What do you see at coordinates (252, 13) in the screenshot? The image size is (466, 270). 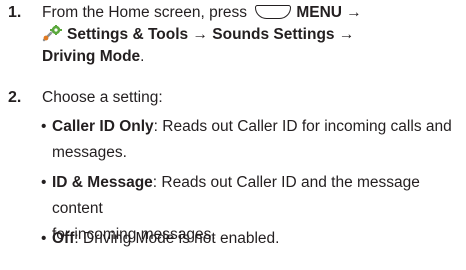 I see `step-1-line-1: From the Home screen, press MENU →` at bounding box center [252, 13].